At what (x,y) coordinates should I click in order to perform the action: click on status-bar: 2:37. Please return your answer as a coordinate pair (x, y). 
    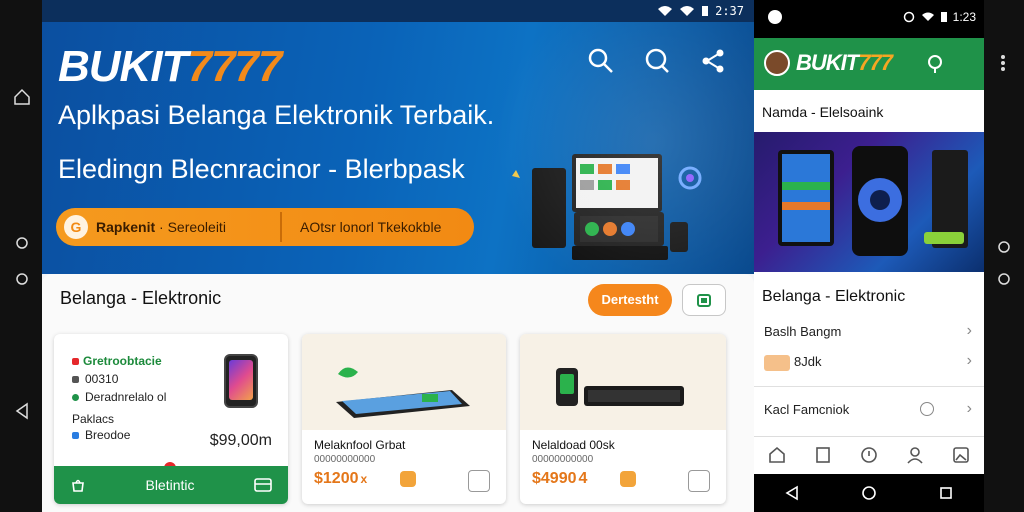
    Looking at the image, I should click on (398, 11).